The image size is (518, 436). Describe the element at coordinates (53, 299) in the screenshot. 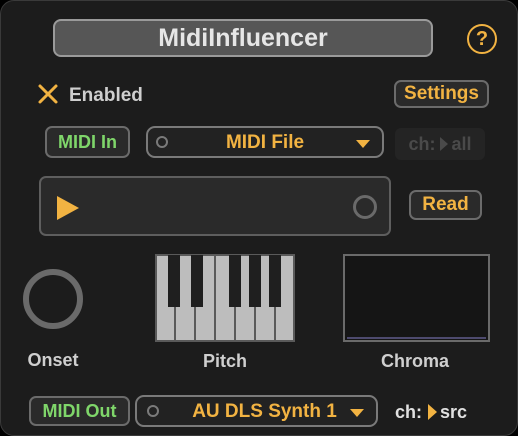

I see `onset-indicator-icon` at that location.